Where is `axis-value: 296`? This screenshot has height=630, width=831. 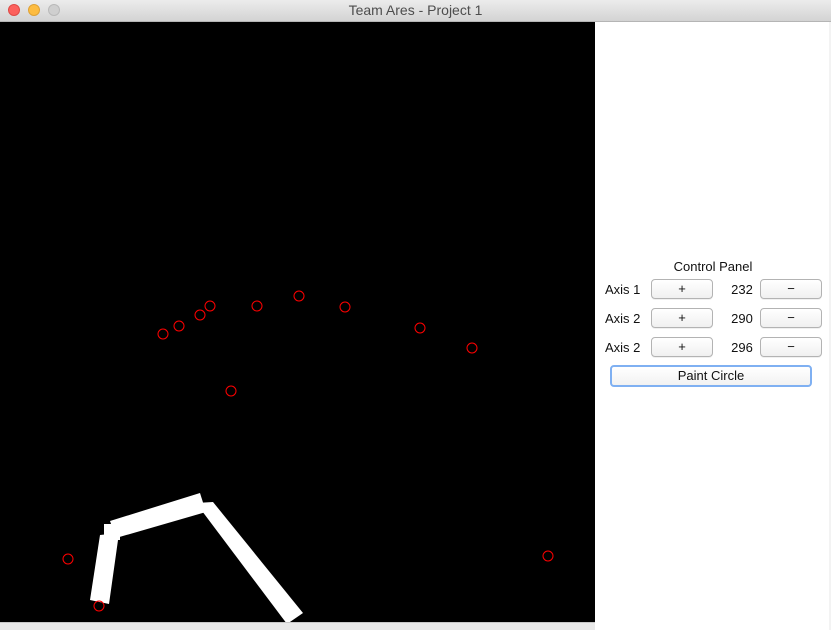 axis-value: 296 is located at coordinates (742, 347).